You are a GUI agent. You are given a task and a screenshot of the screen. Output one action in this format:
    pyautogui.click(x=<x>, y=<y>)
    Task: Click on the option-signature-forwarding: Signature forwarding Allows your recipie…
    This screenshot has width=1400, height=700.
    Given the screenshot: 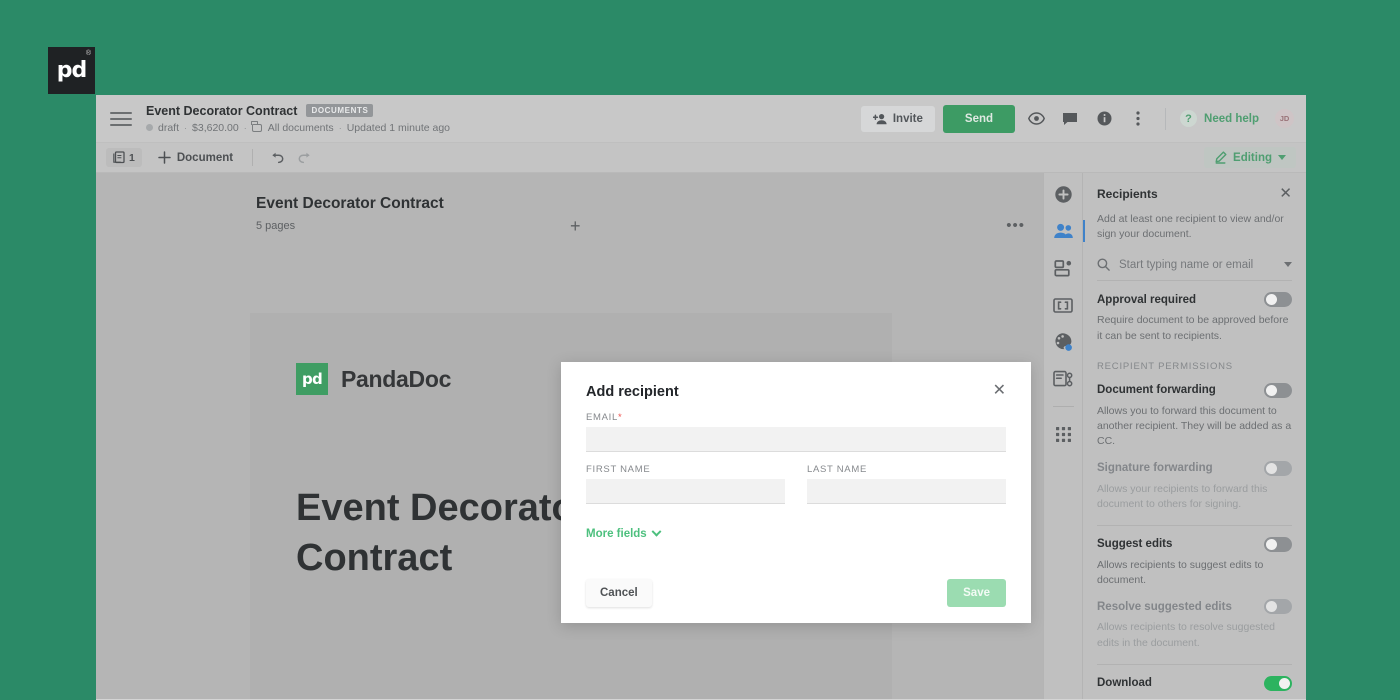 What is the action you would take?
    pyautogui.click(x=1194, y=481)
    